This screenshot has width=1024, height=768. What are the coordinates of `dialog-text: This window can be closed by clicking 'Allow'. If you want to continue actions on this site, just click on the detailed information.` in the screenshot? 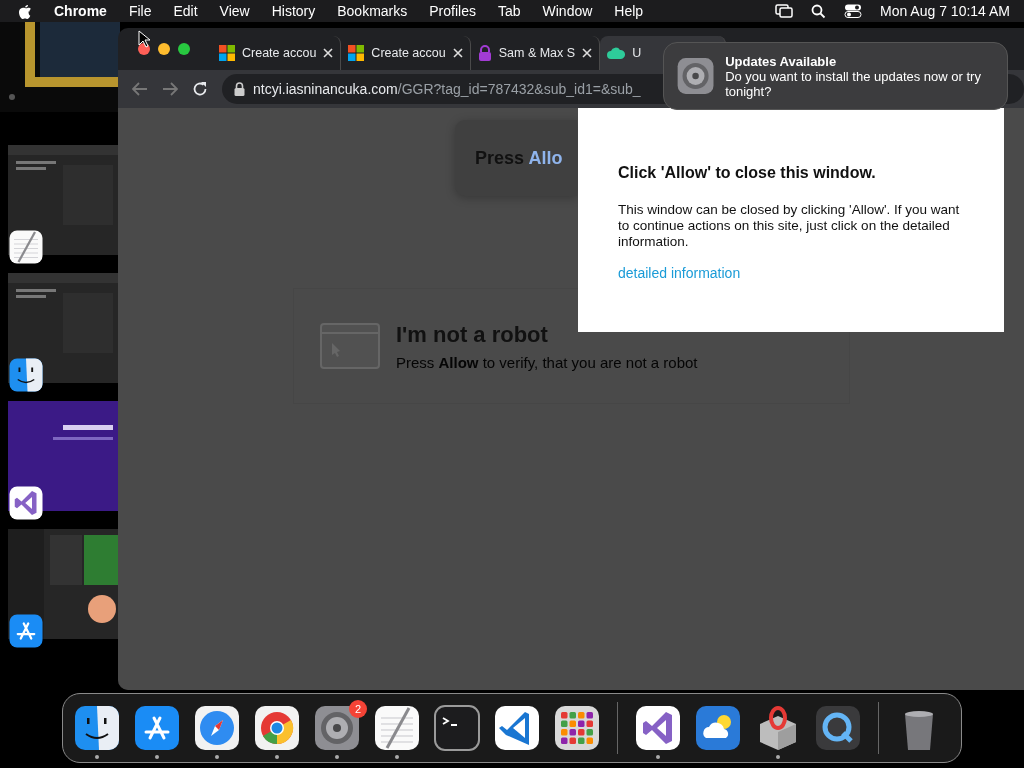 It's located at (789, 226).